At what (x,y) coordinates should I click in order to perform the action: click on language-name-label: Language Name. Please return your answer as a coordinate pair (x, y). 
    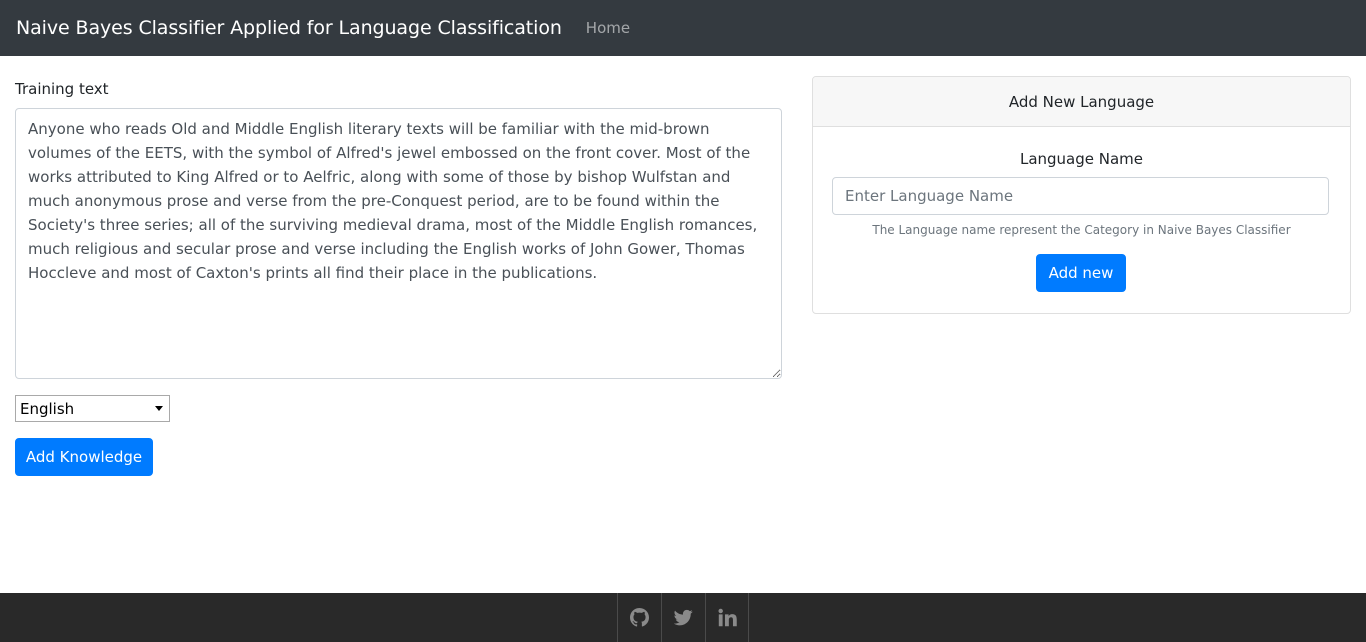
    Looking at the image, I should click on (1081, 159).